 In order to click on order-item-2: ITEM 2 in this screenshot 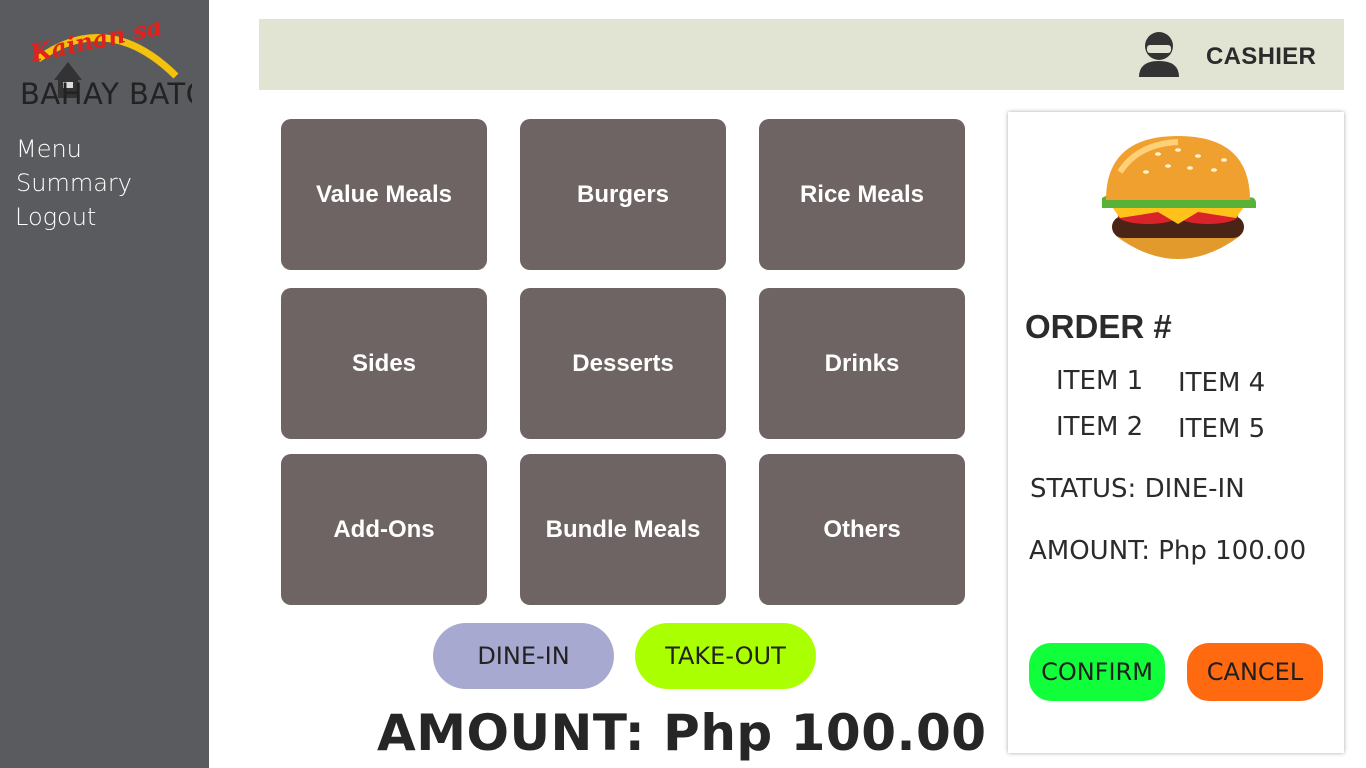, I will do `click(1100, 427)`.